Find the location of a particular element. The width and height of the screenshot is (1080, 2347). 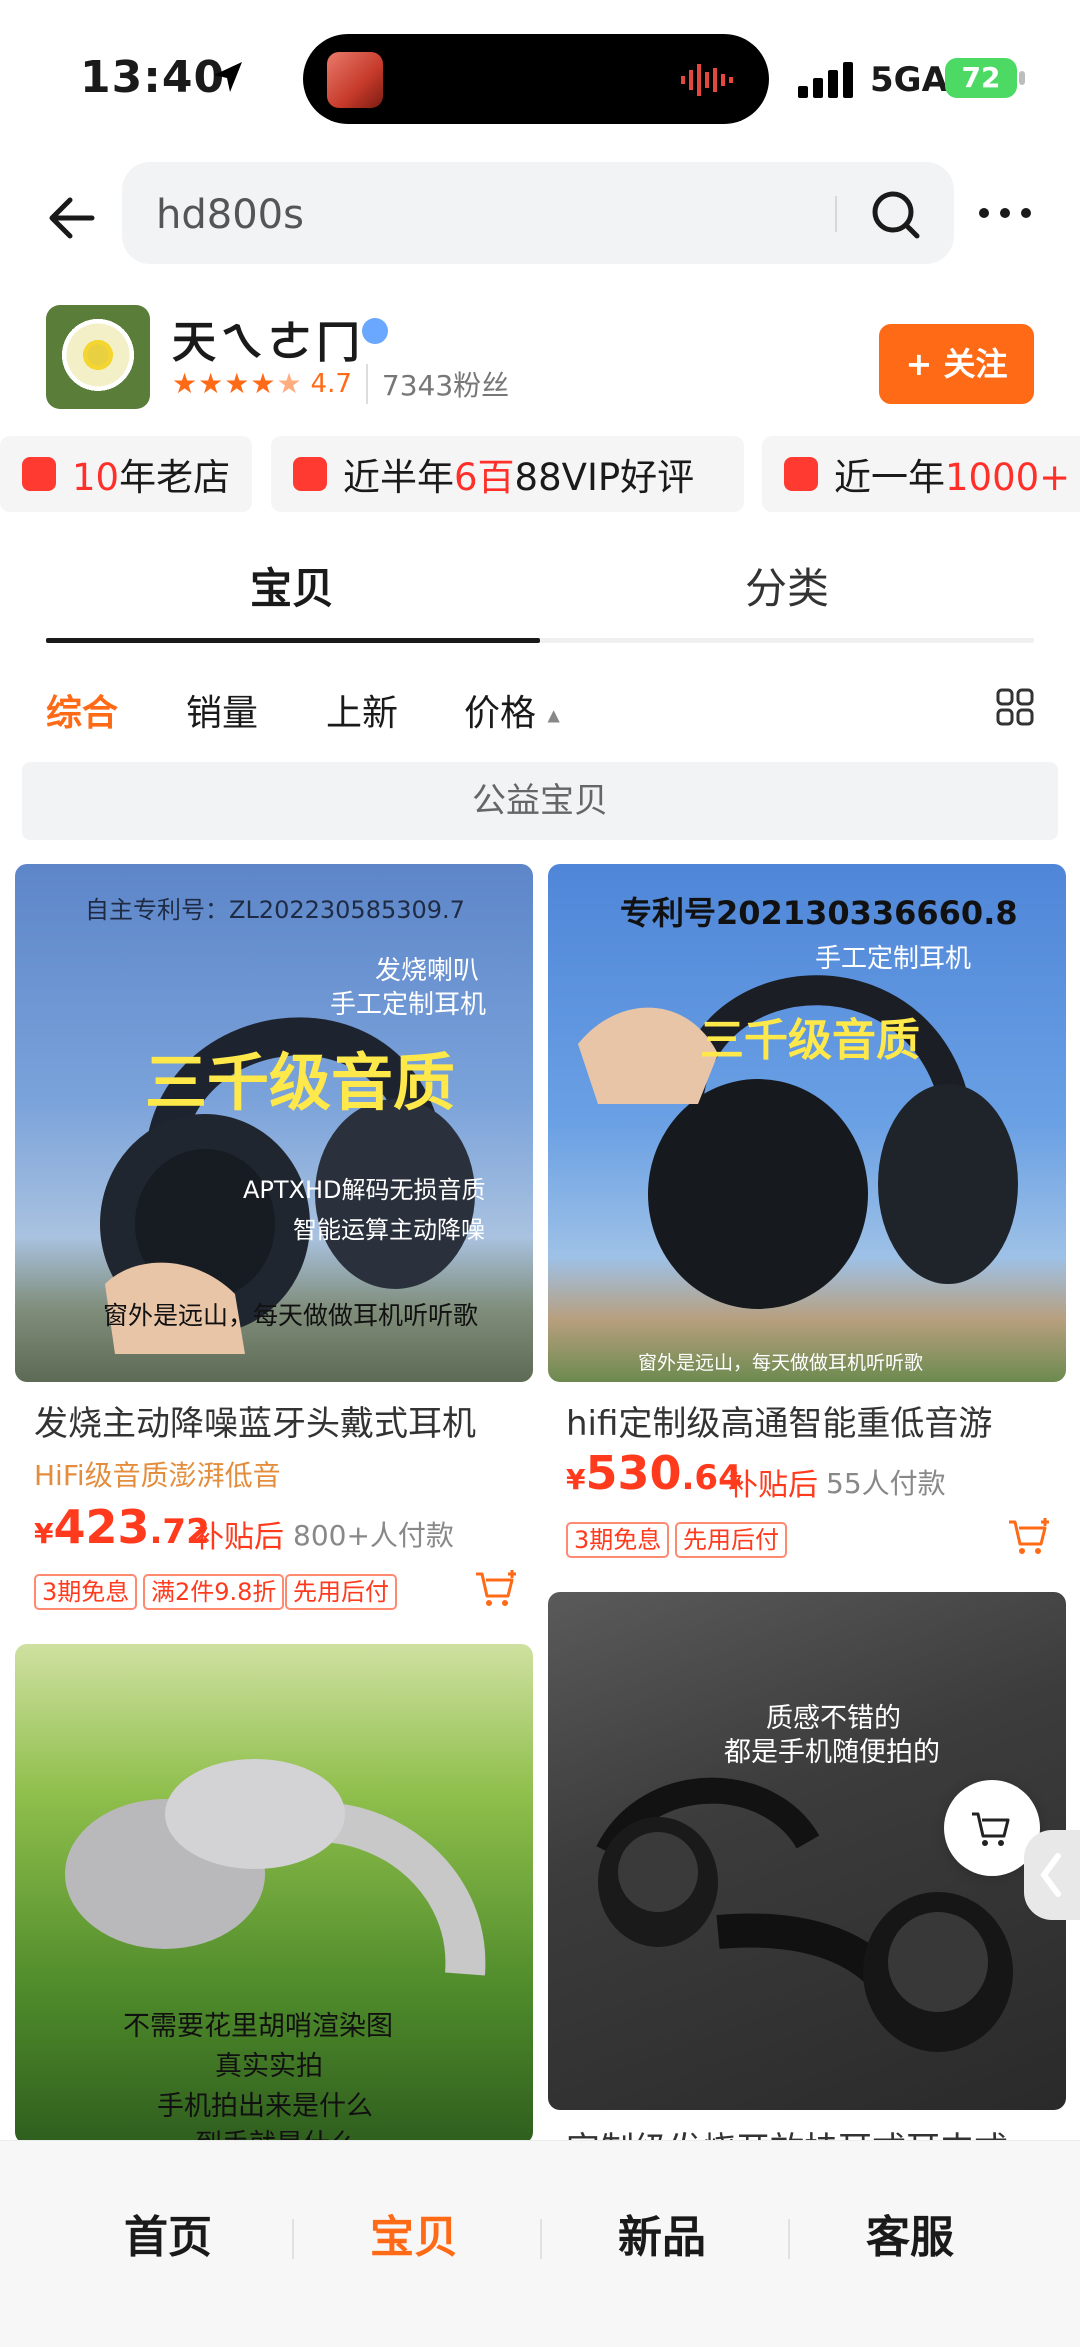

paid-count: 800+人付款 is located at coordinates (373, 1535).